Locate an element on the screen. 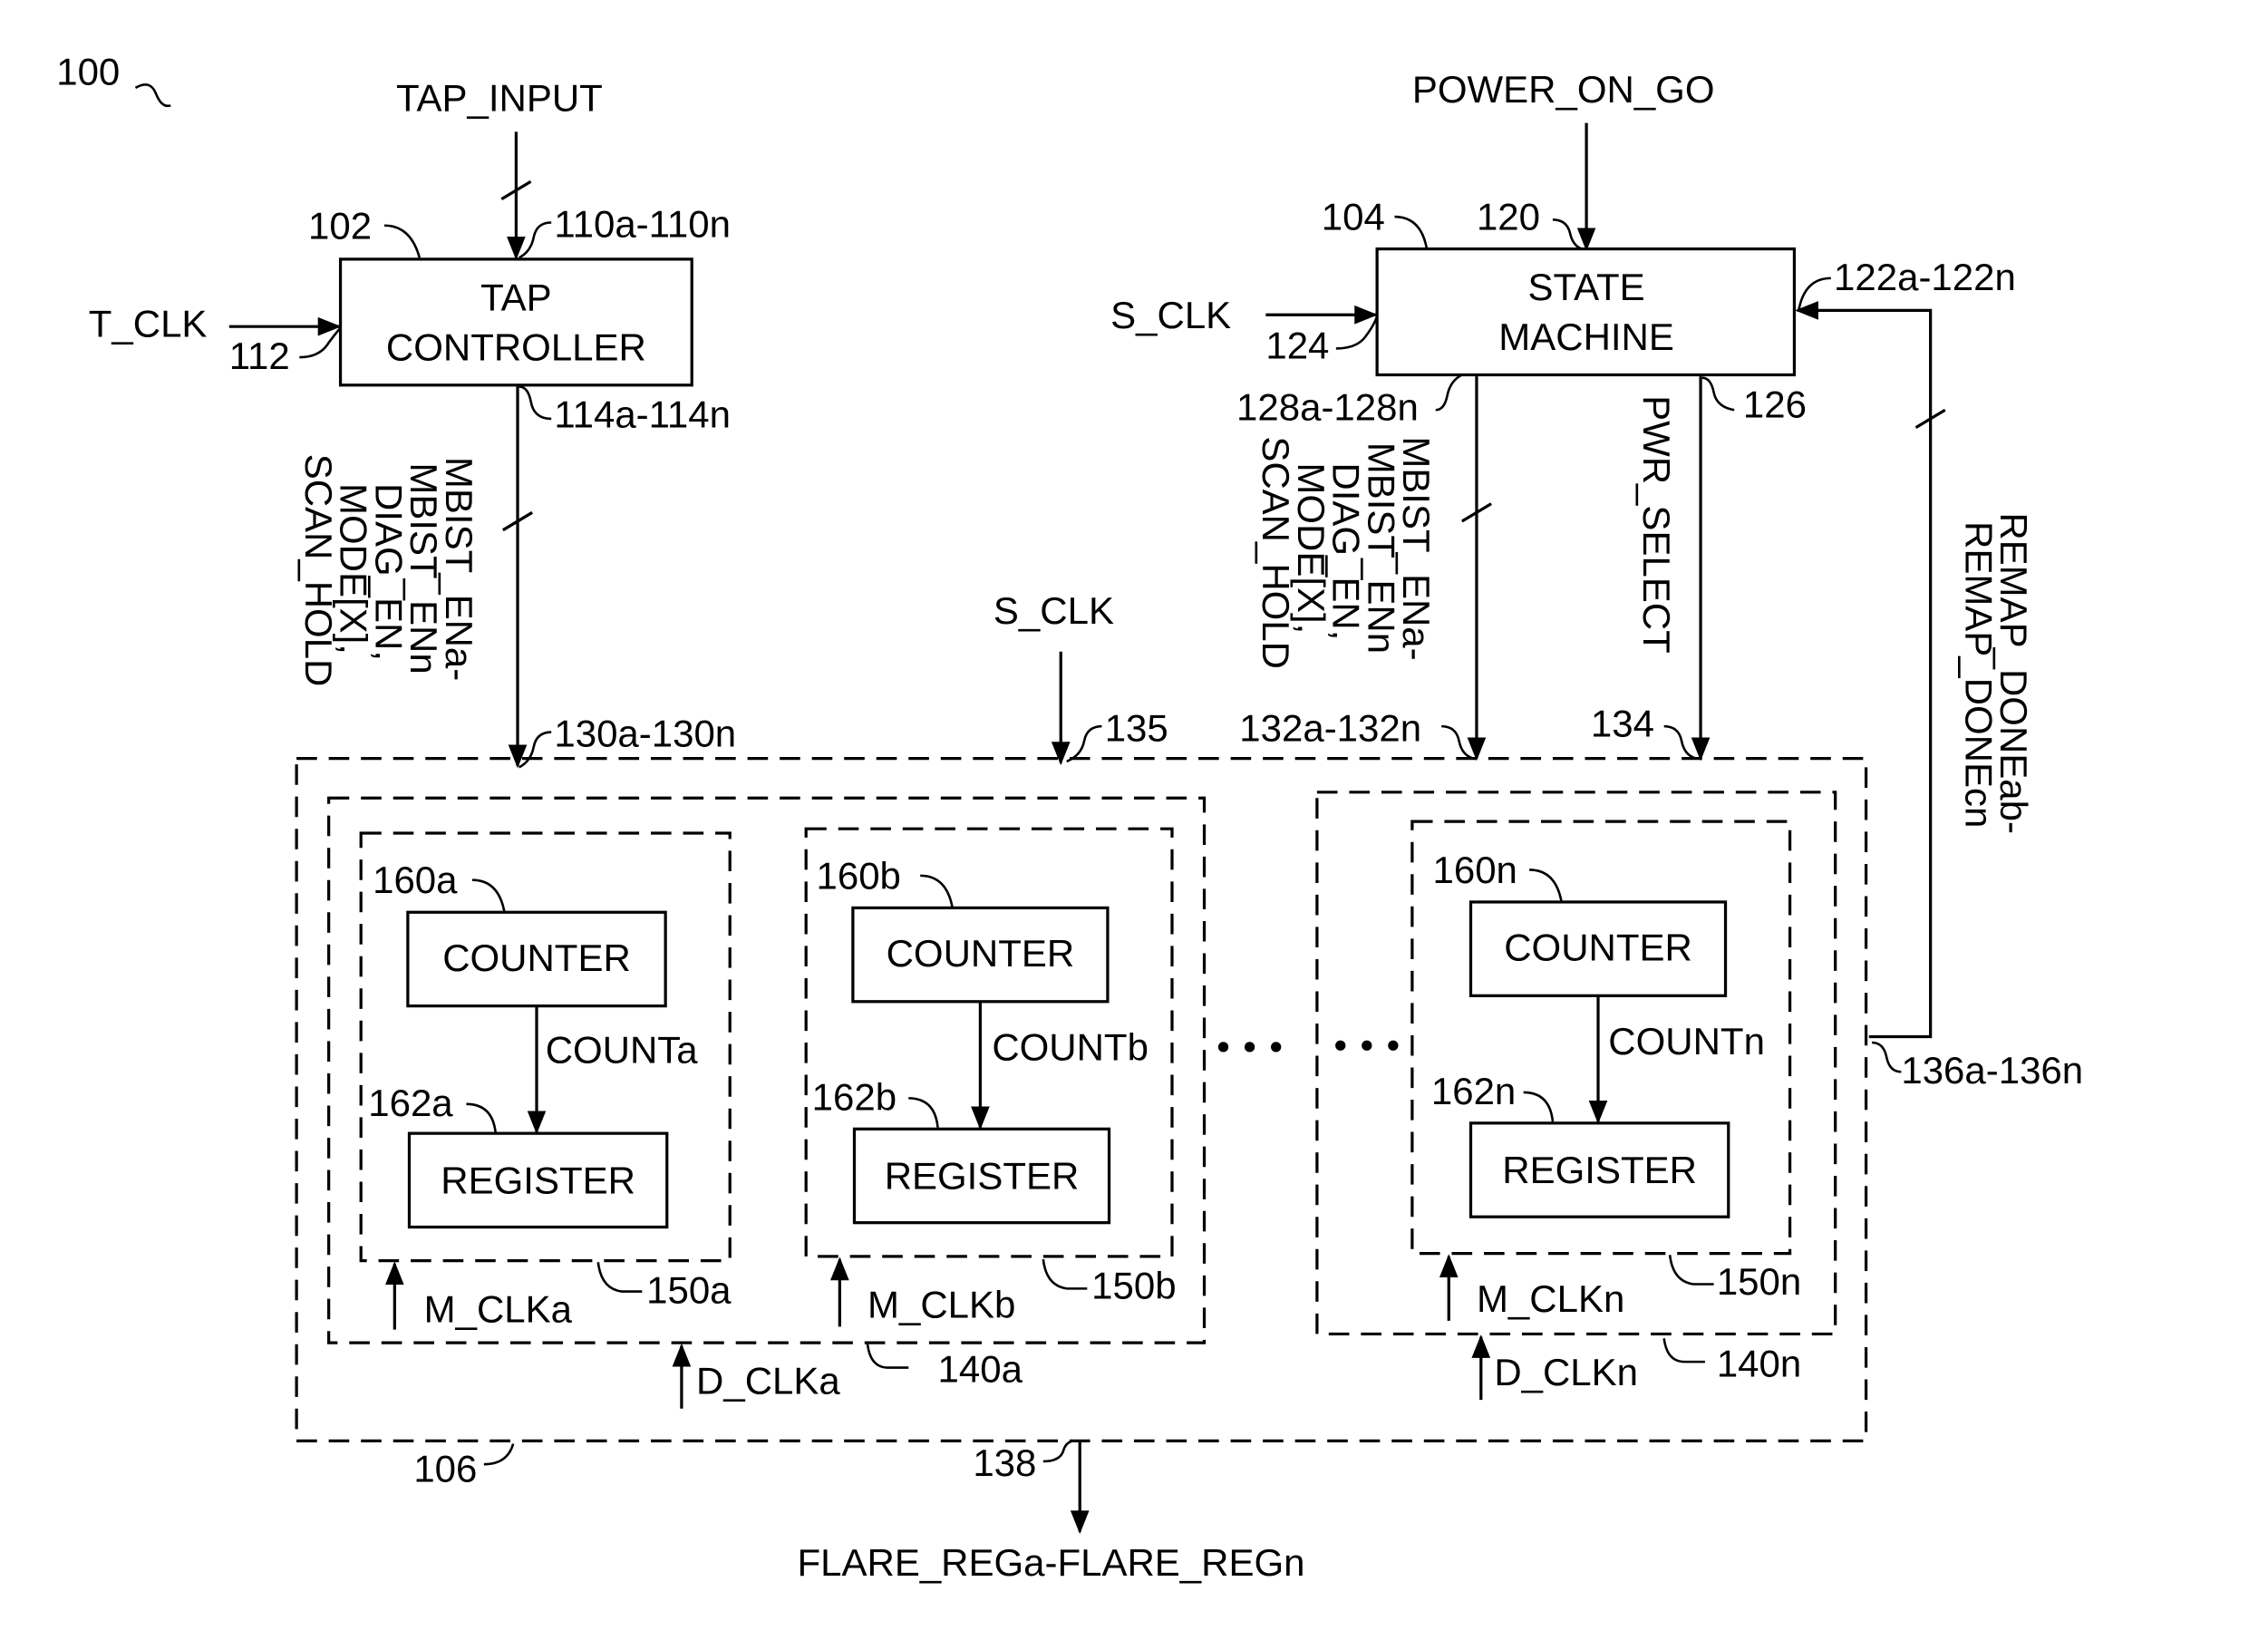  leader-162n is located at coordinates (1539, 1106).